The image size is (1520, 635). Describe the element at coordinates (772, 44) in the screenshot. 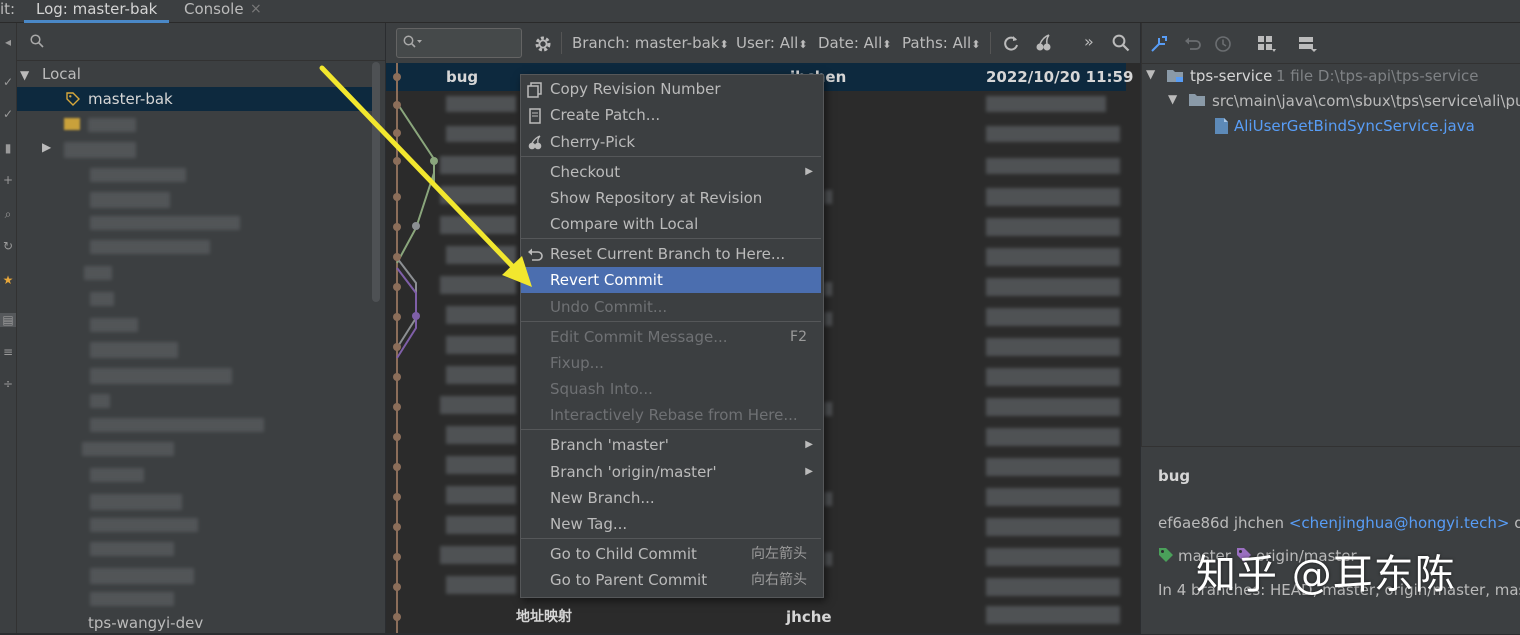

I see `user-filter-dropdown: User: All⬍` at that location.